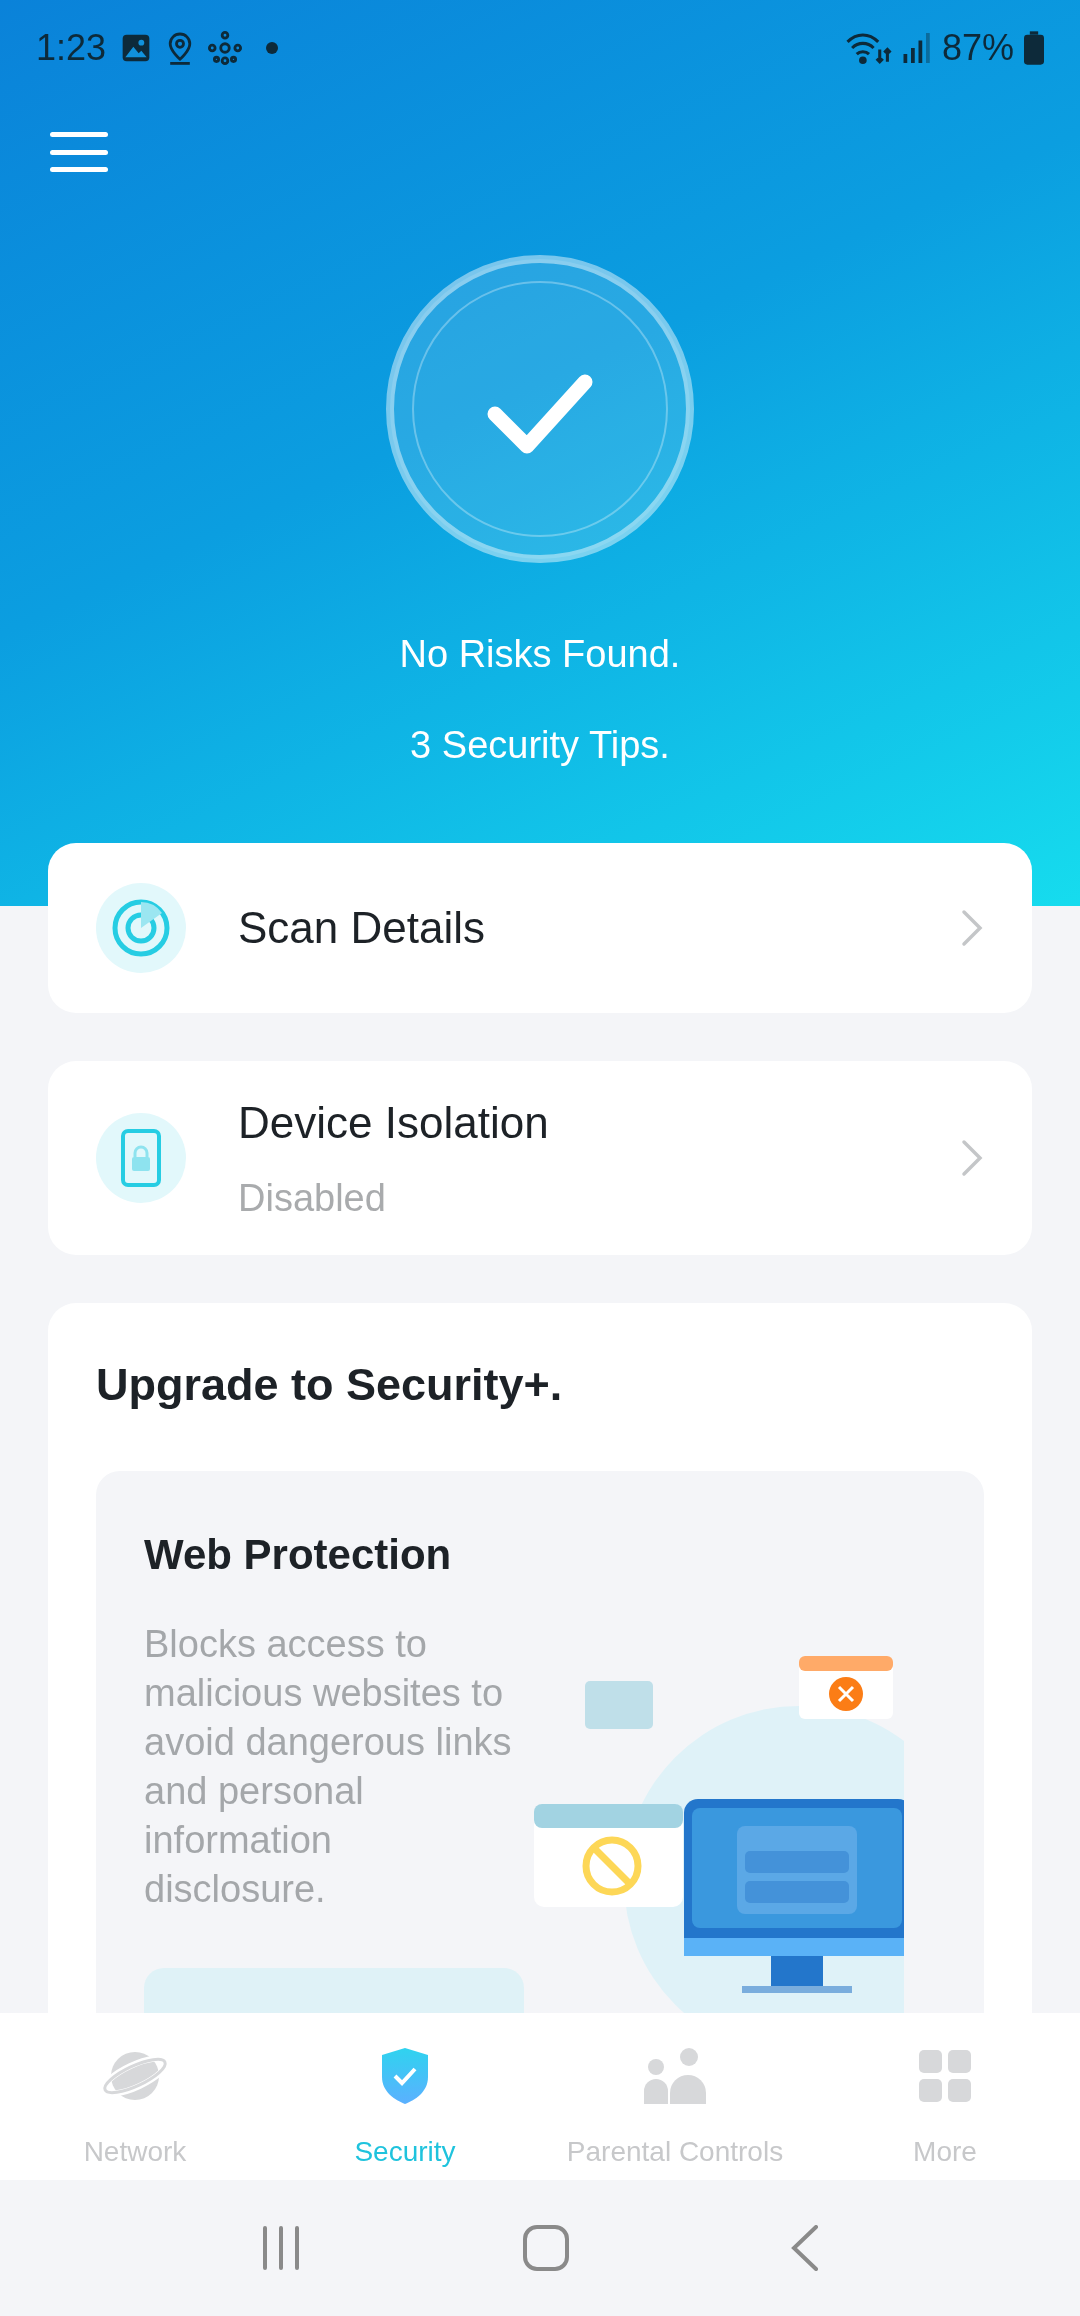 The width and height of the screenshot is (1080, 2316). Describe the element at coordinates (328, 1766) in the screenshot. I see `feature-description: Blocks access to malicious websites to avoid dangerous links and personal information disclosure.` at that location.